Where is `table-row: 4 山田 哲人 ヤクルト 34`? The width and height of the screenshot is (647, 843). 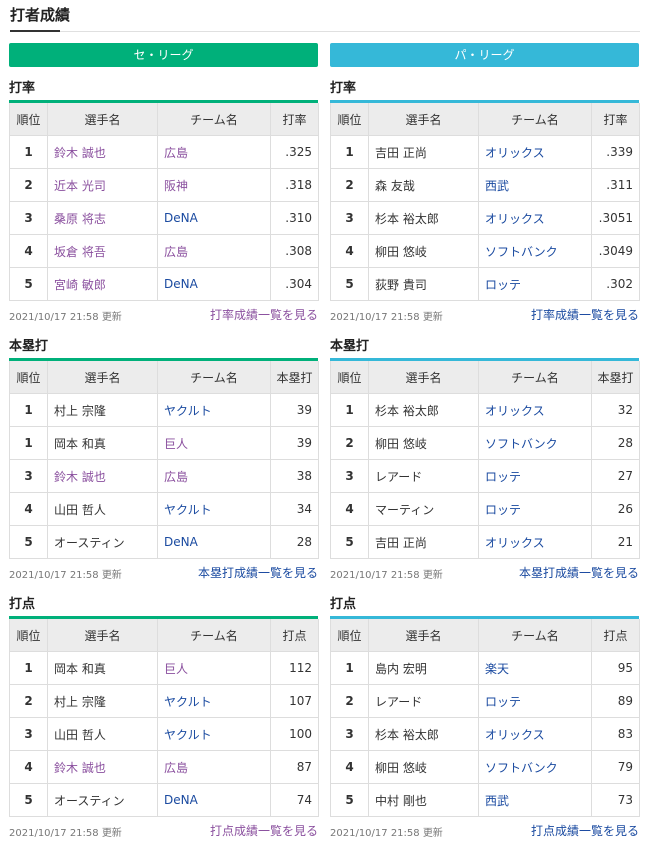 table-row: 4 山田 哲人 ヤクルト 34 is located at coordinates (164, 509).